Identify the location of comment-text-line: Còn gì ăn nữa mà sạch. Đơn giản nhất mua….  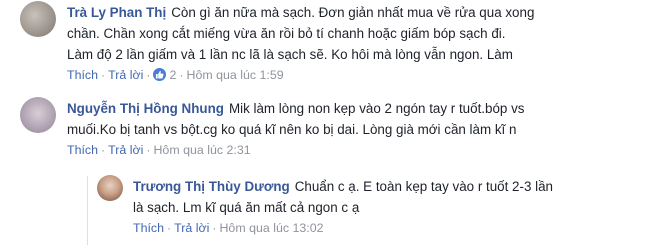
(353, 12).